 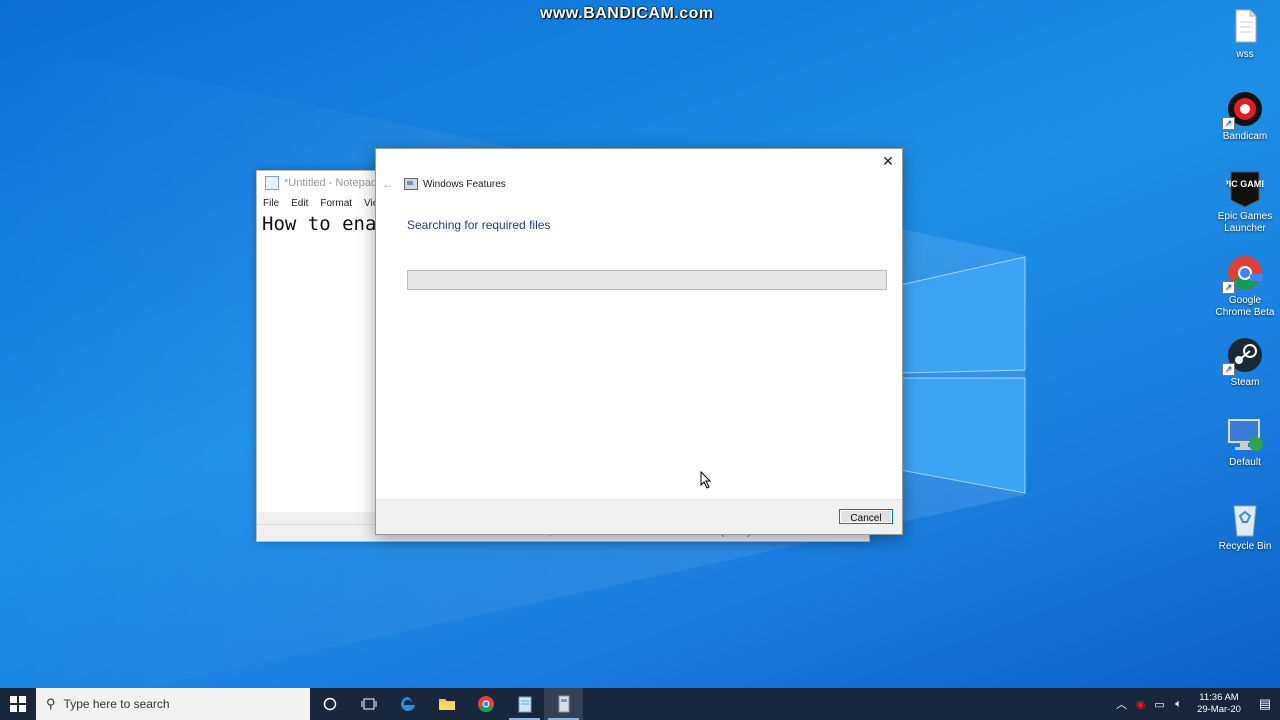 I want to click on menu-format: Format, so click(x=336, y=203).